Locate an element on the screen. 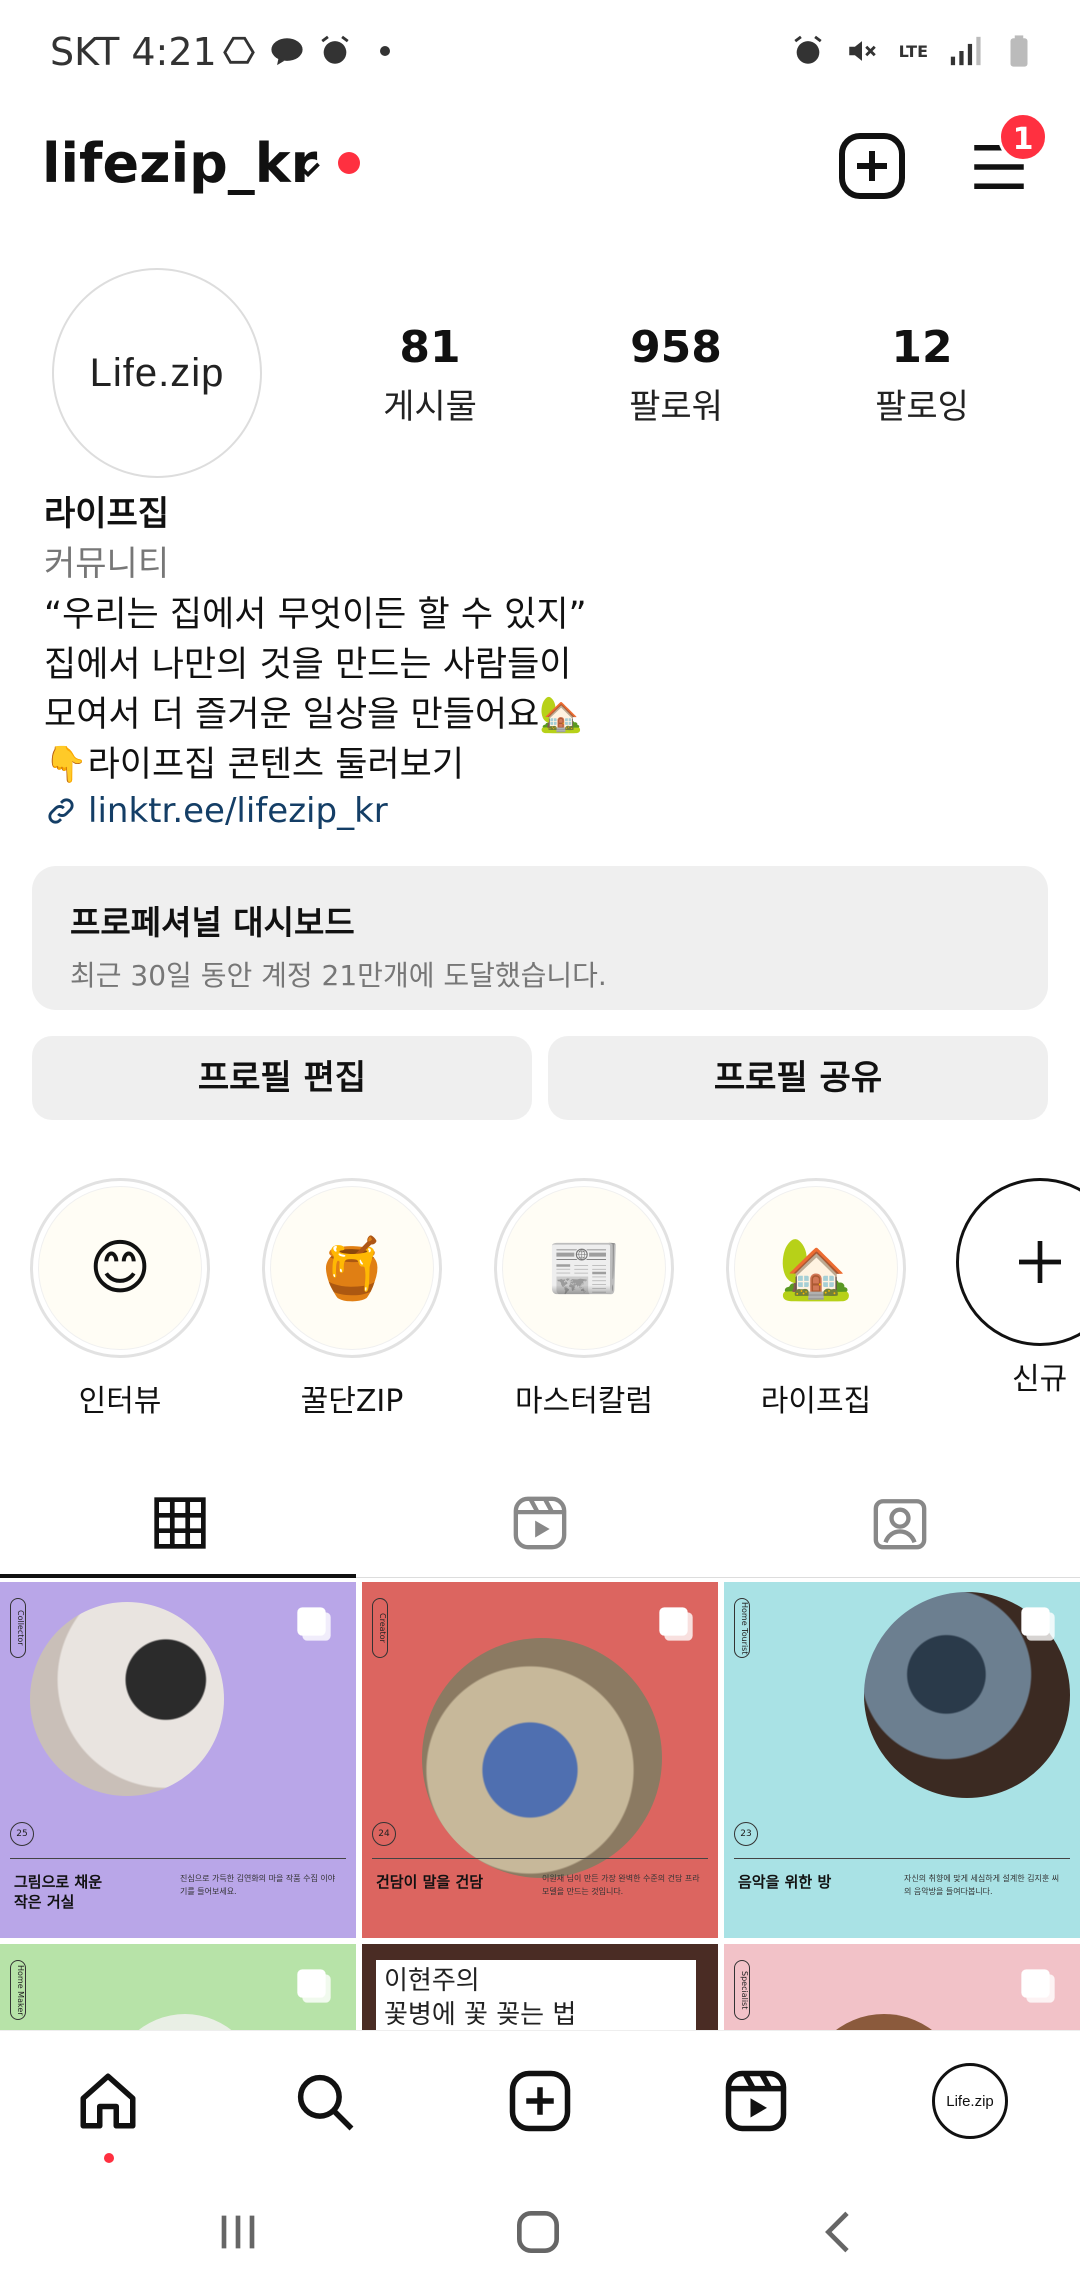  edit-profile-button: 프로필 편집 is located at coordinates (282, 1078).